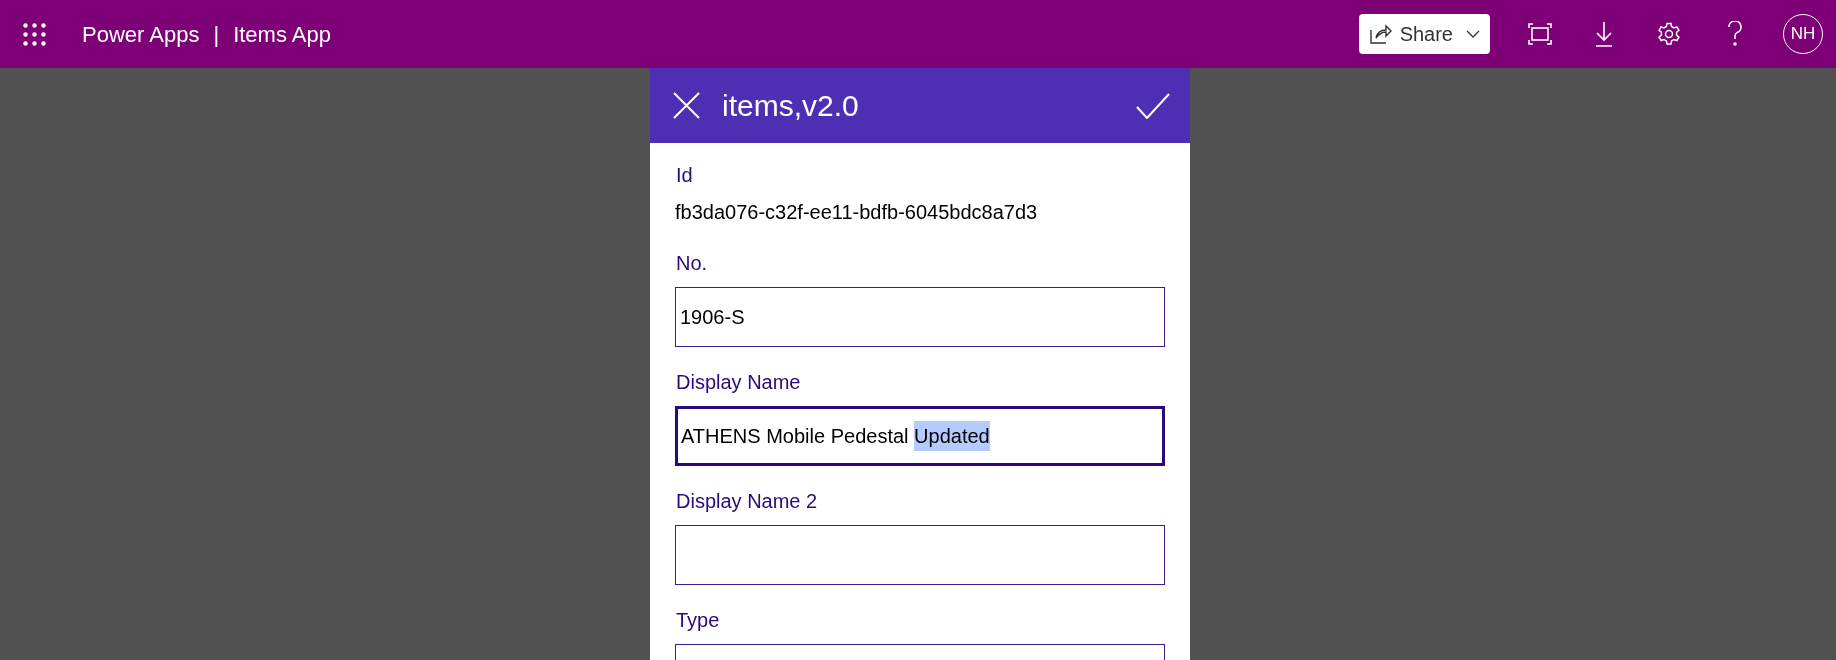 This screenshot has width=1836, height=660. Describe the element at coordinates (1379, 34) in the screenshot. I see `share-icon` at that location.